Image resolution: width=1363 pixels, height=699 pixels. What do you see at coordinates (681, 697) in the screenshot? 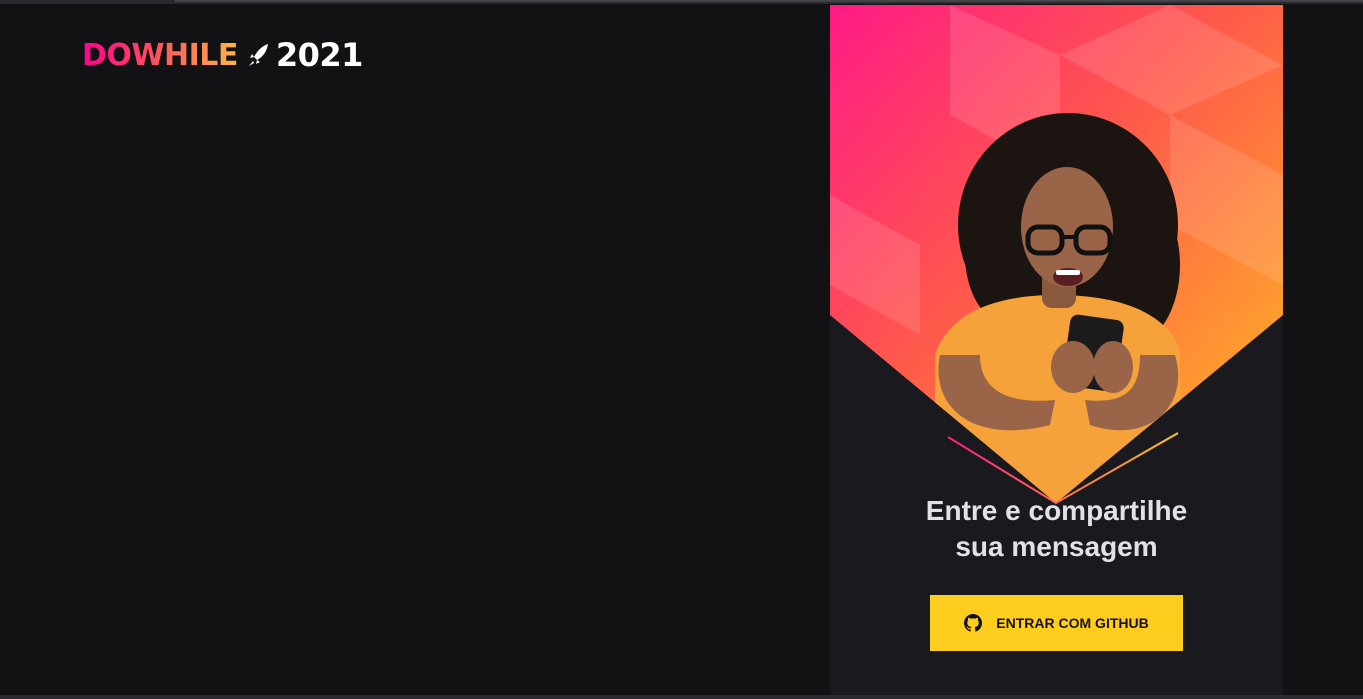
I see `bottom-edge` at bounding box center [681, 697].